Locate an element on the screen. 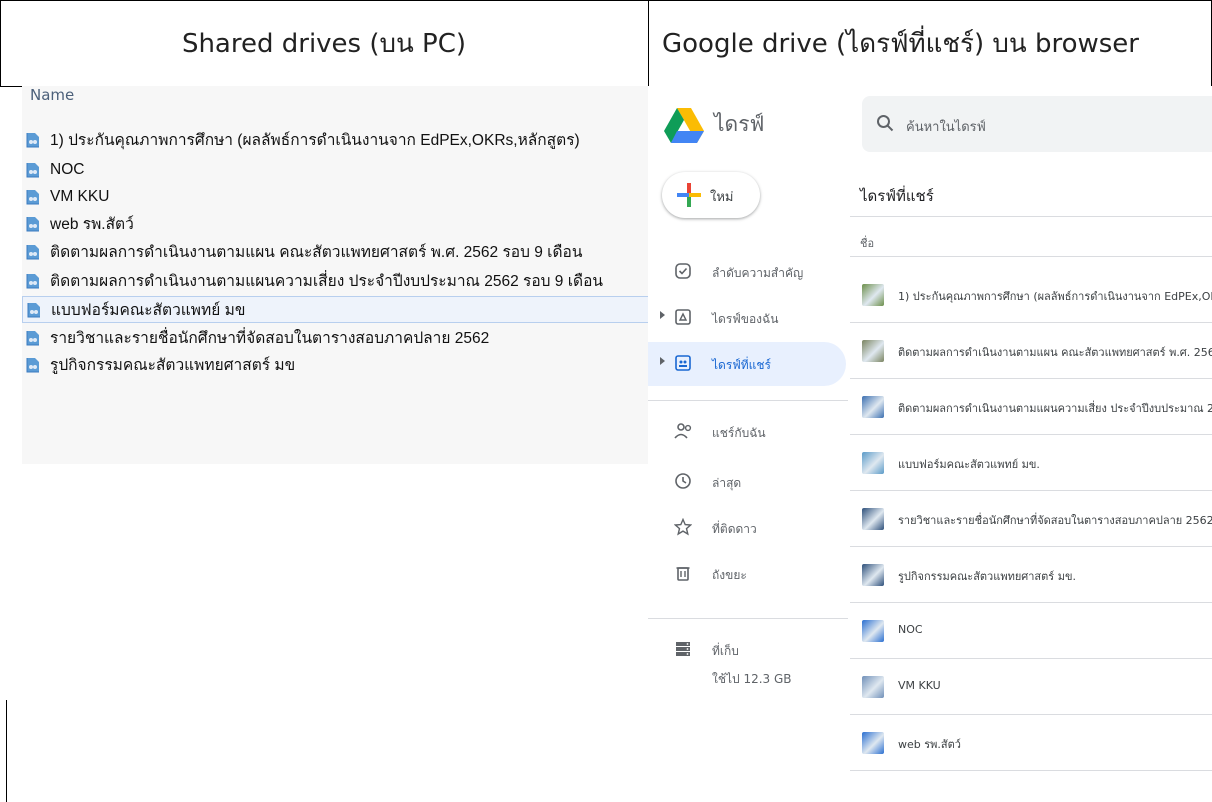 The height and width of the screenshot is (802, 1212). plus-icon is located at coordinates (689, 197).